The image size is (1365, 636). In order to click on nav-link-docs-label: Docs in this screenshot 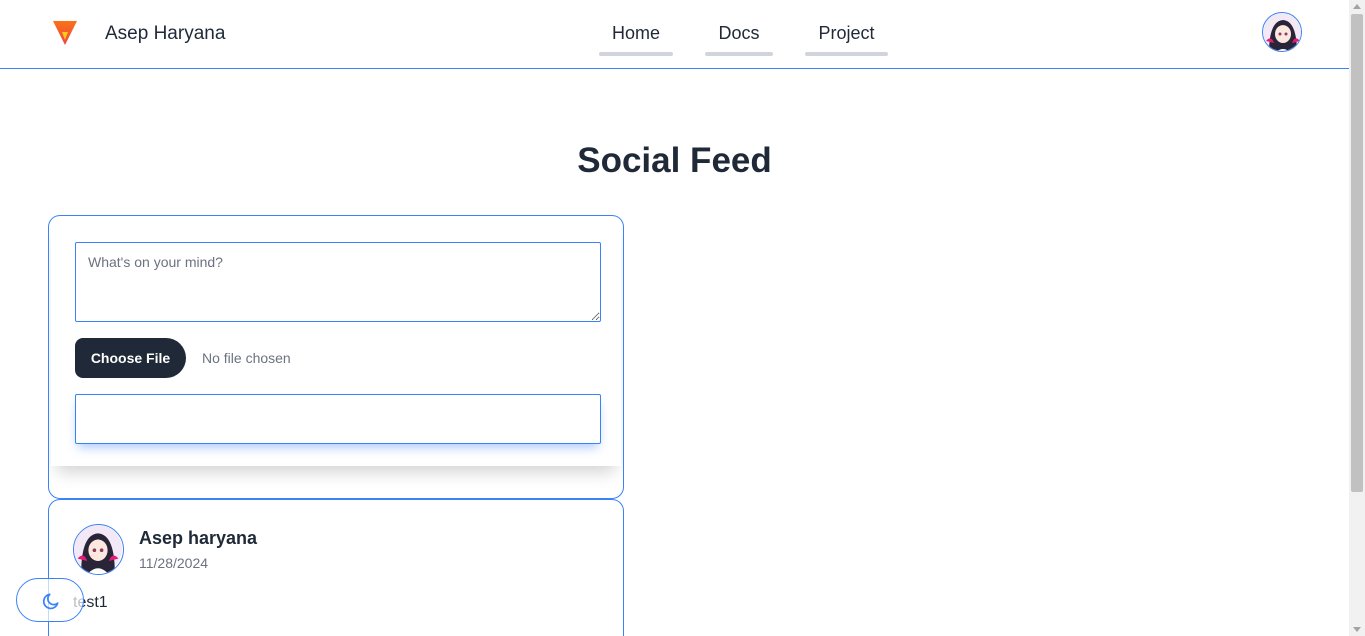, I will do `click(739, 33)`.